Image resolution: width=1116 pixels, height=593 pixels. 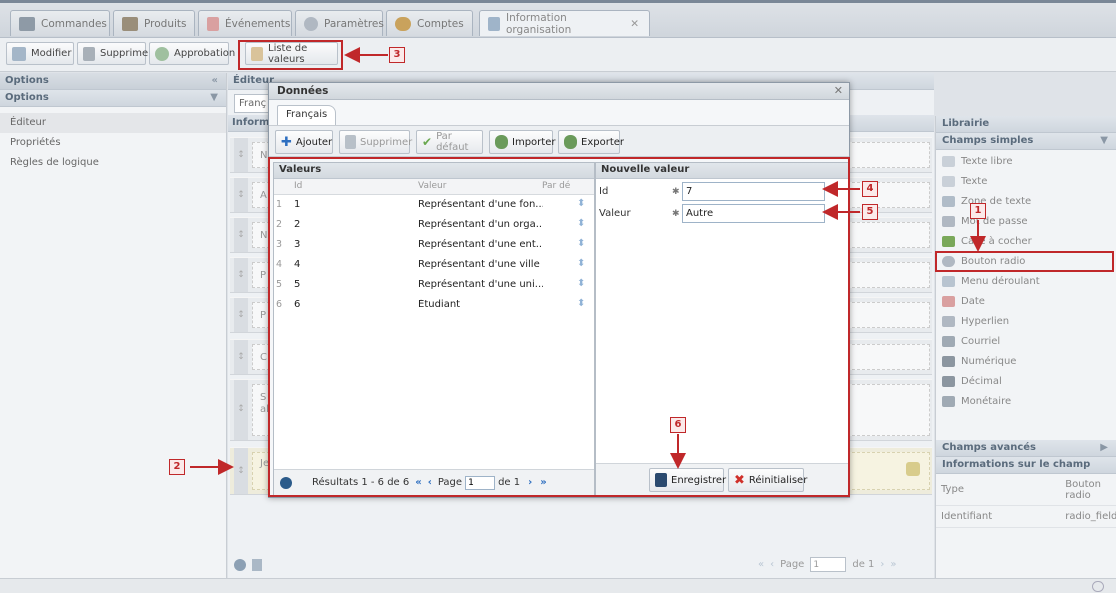 What do you see at coordinates (767, 480) in the screenshot?
I see `reset-button: ✖ Réinitialiser` at bounding box center [767, 480].